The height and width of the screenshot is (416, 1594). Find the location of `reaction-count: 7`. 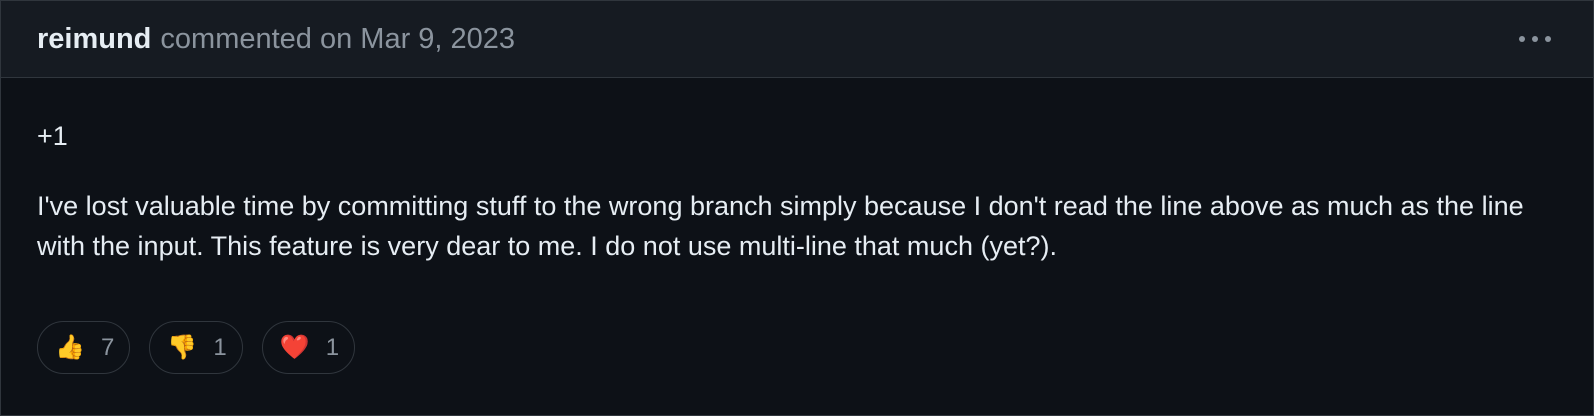

reaction-count: 7 is located at coordinates (108, 347).